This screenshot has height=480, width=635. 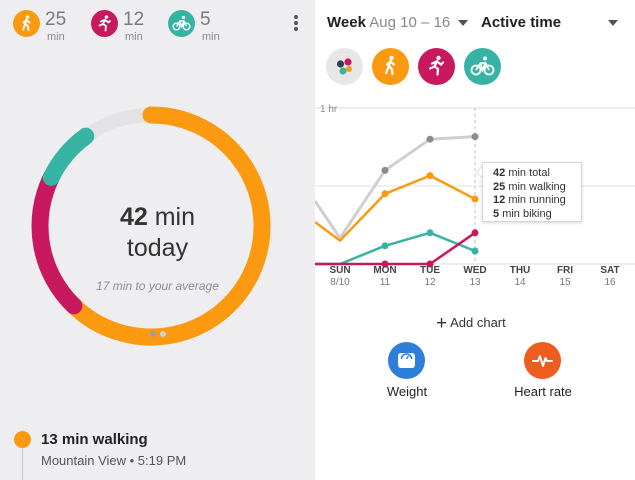 What do you see at coordinates (56, 37) in the screenshot?
I see `walking-unit: min` at bounding box center [56, 37].